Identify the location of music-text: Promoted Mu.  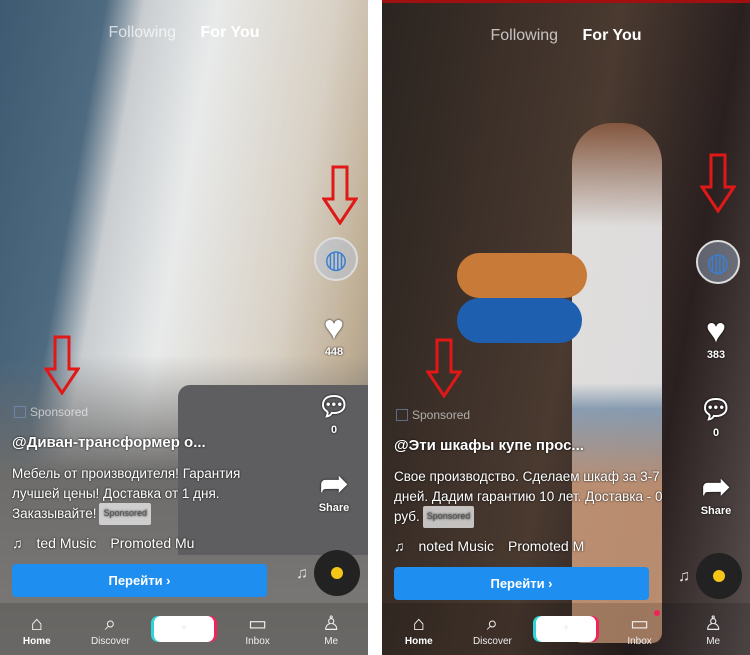
(152, 543).